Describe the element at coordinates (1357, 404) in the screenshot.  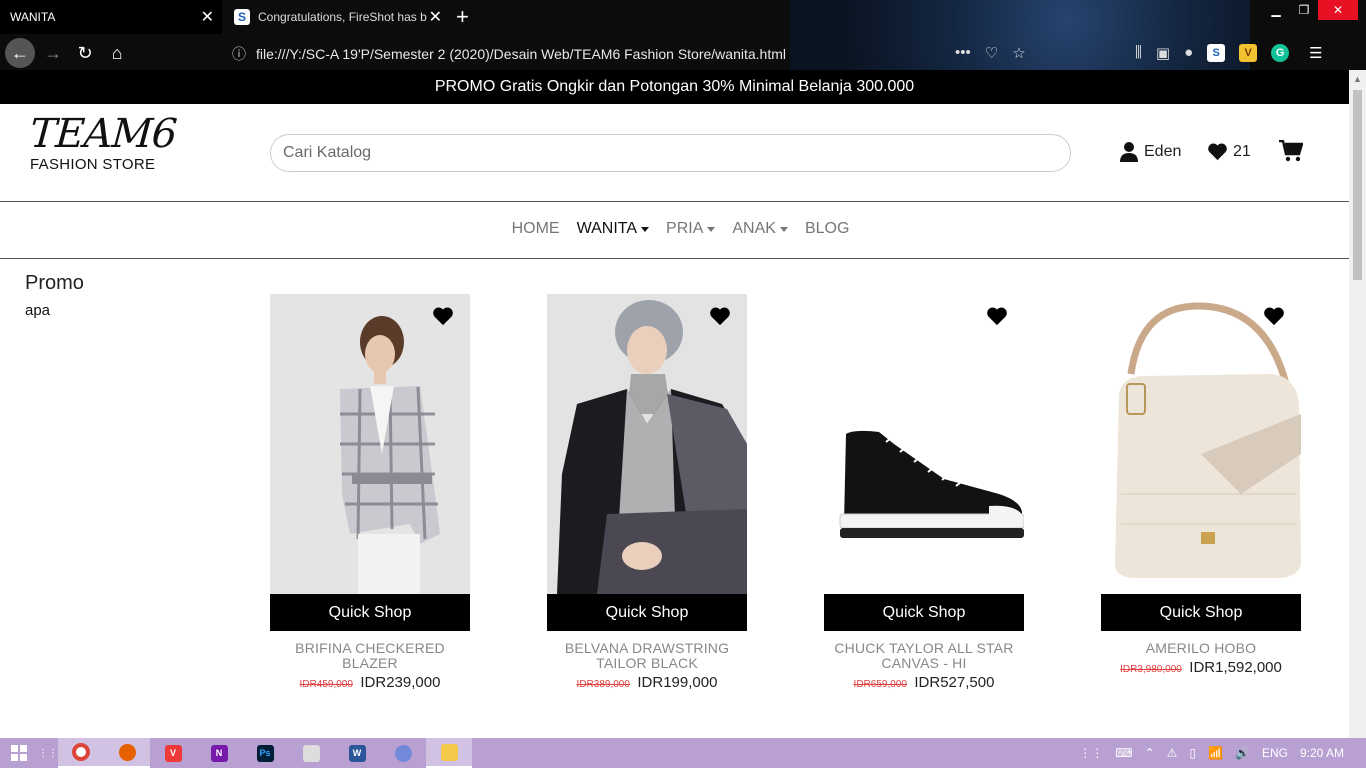
I see `page-scrollbar: ▲` at that location.